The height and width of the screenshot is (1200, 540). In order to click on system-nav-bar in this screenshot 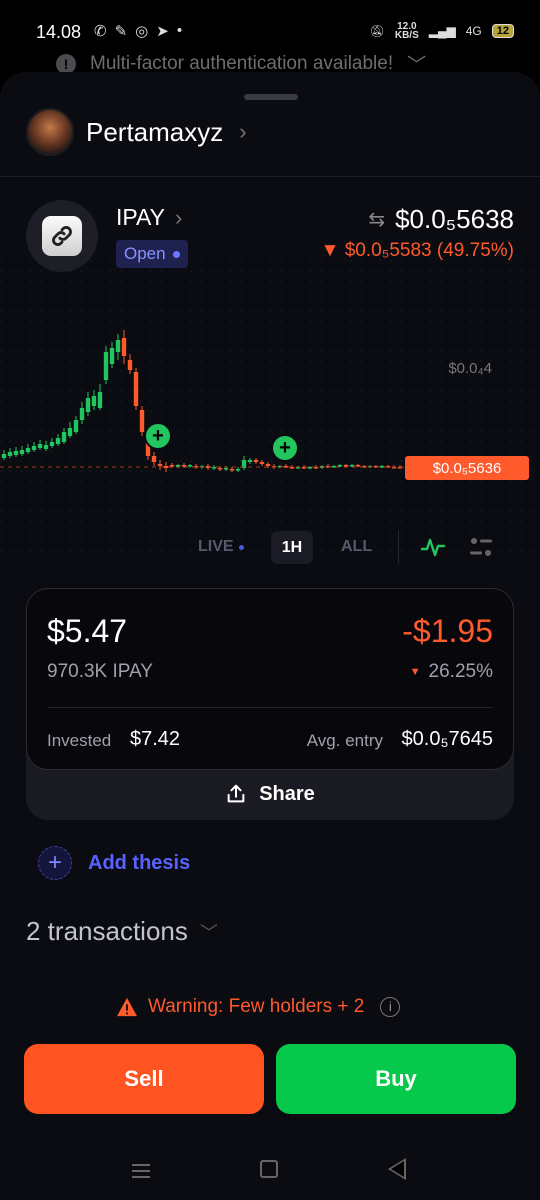, I will do `click(270, 1176)`.